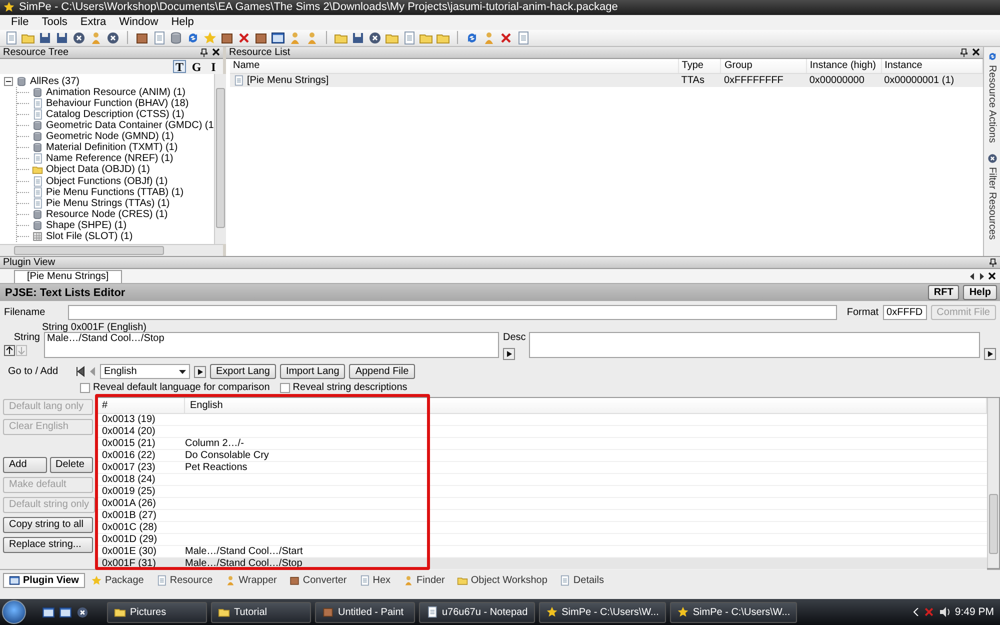  Describe the element at coordinates (542, 432) in the screenshot. I see `table-row: 0x0014 (20)` at that location.